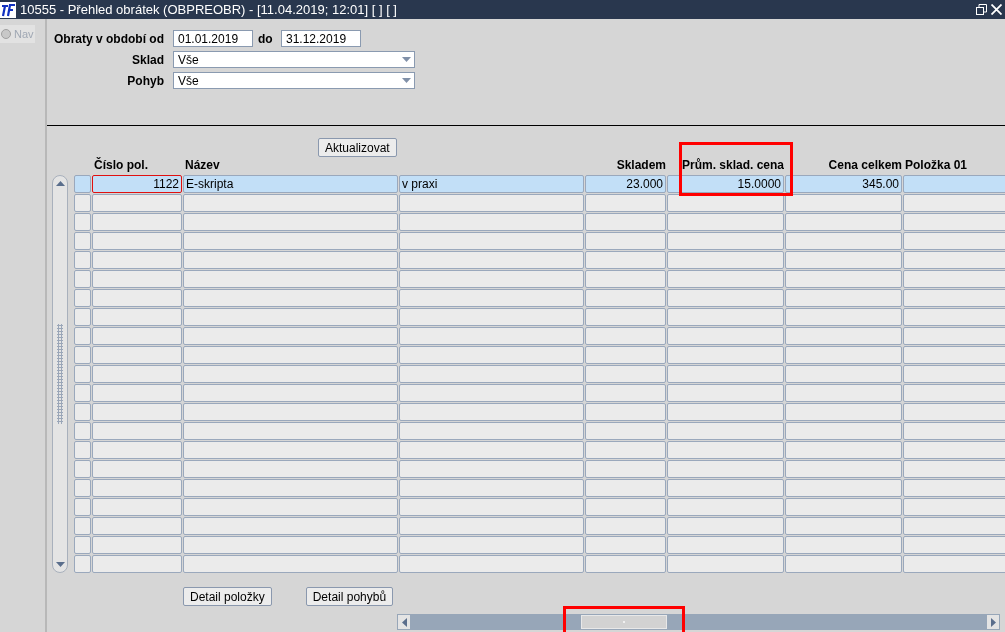  Describe the element at coordinates (349, 596) in the screenshot. I see `detail-button: Detail pohybů` at that location.